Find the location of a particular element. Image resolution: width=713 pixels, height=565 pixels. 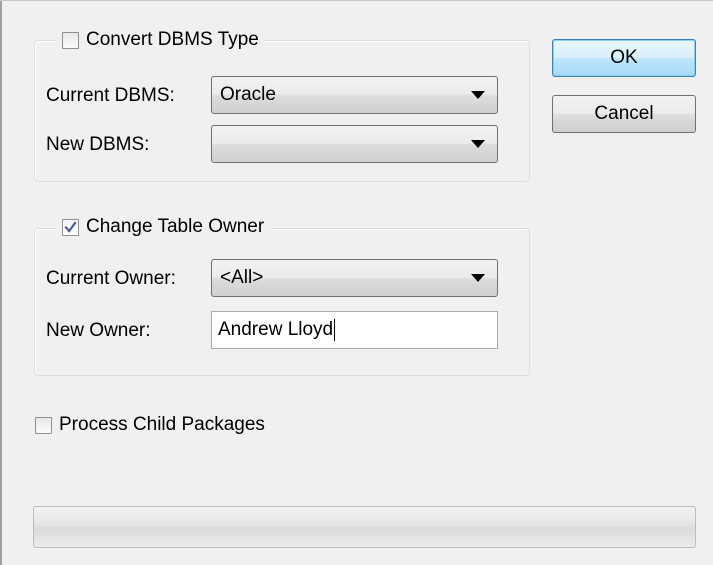

ok-button-label: OK is located at coordinates (624, 57).